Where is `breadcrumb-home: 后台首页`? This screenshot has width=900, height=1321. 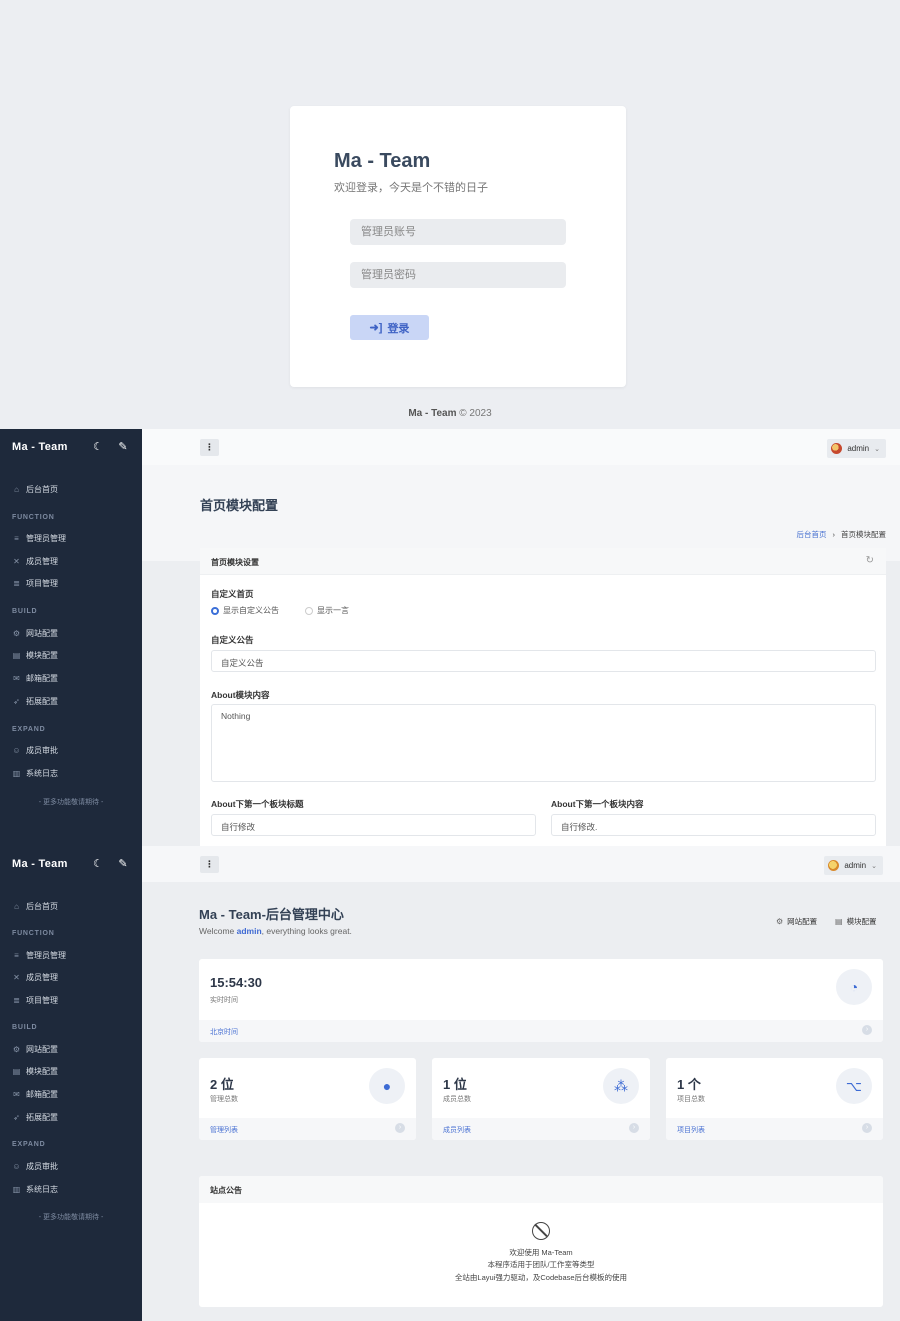
breadcrumb-home: 后台首页 is located at coordinates (812, 534).